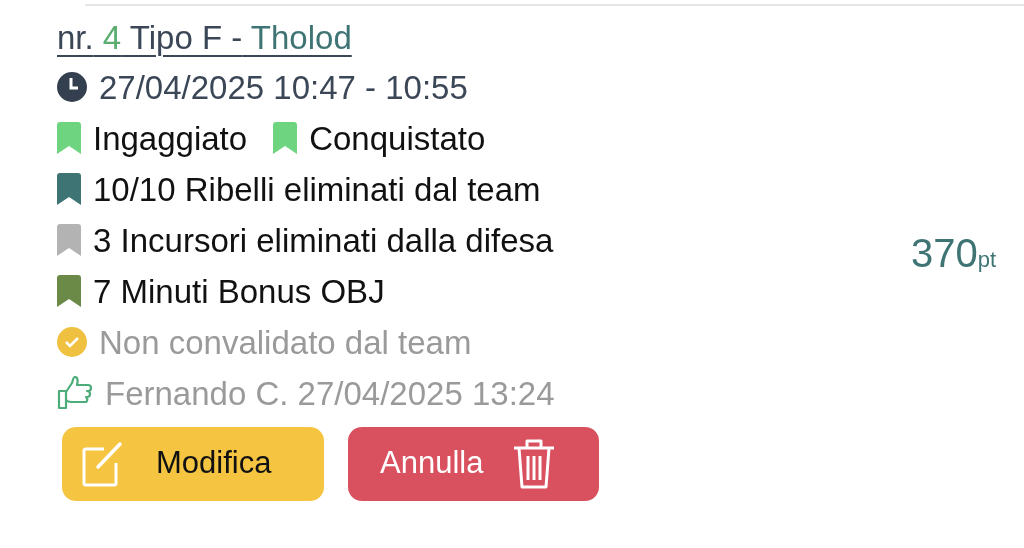 This screenshot has height=548, width=1024. I want to click on edit-button: Modifica, so click(193, 463).